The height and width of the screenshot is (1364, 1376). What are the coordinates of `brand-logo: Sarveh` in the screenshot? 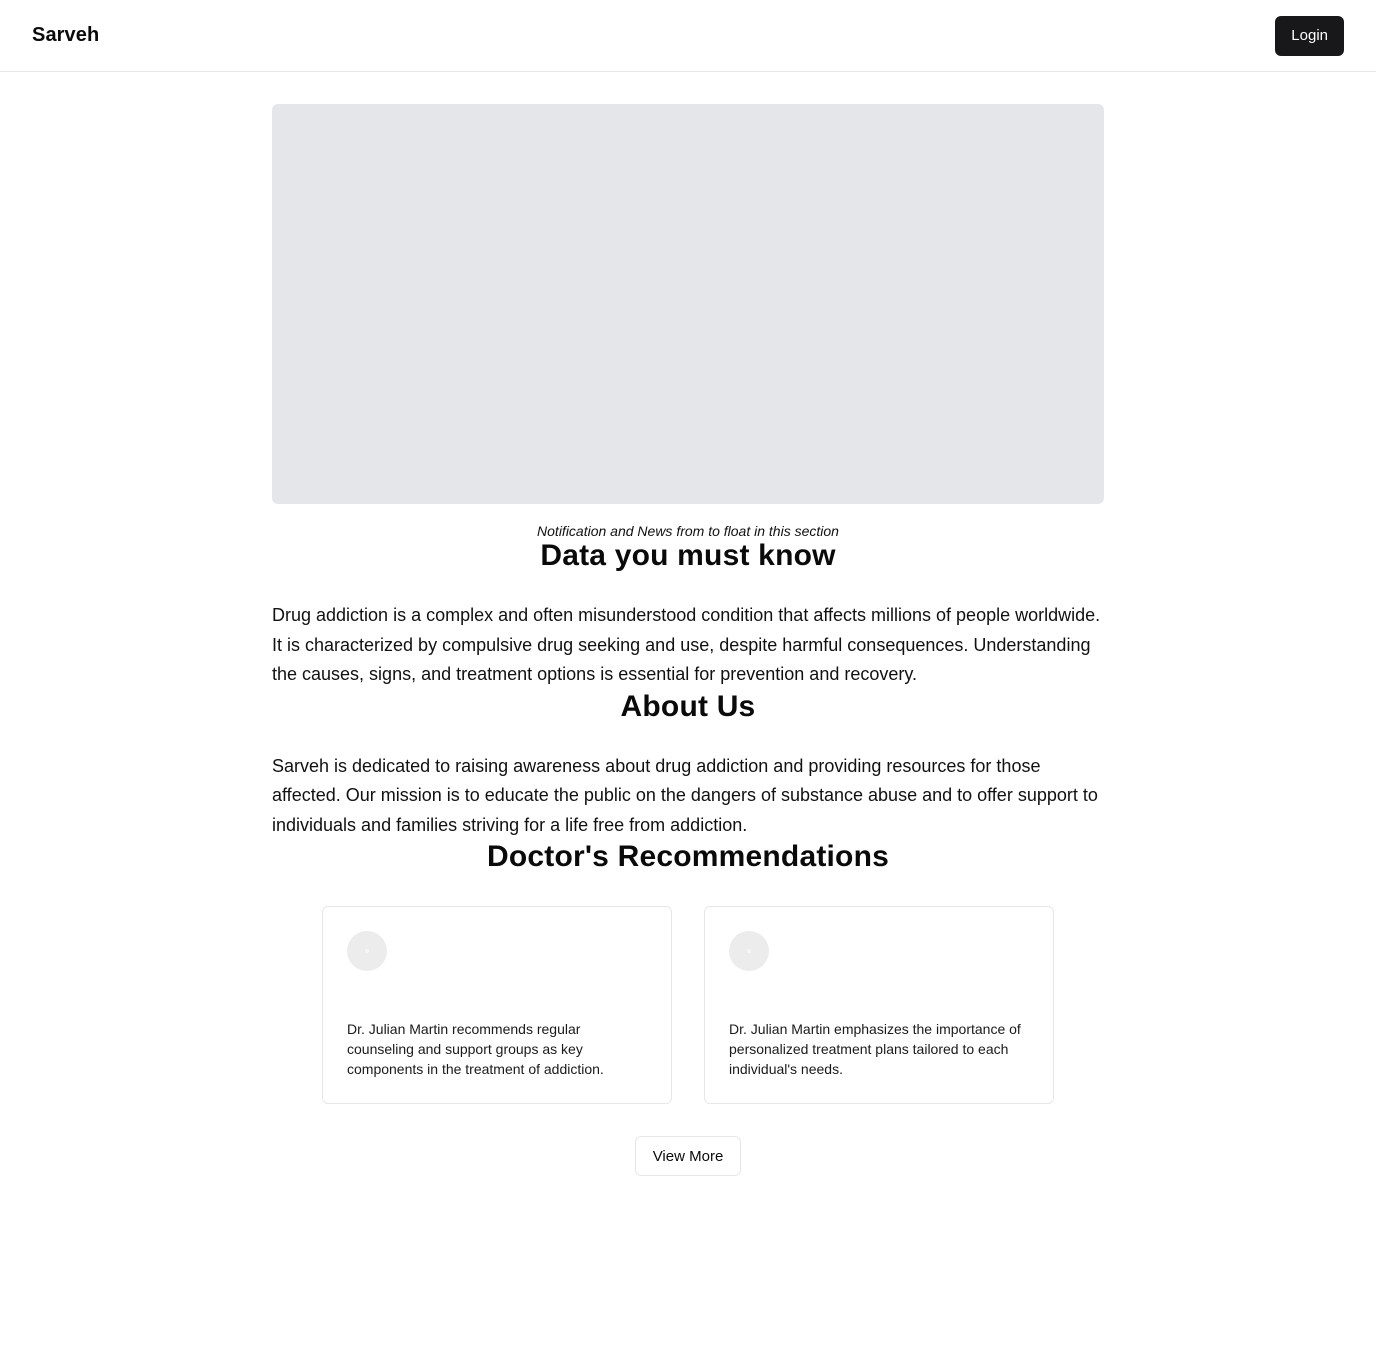 It's located at (65, 35).